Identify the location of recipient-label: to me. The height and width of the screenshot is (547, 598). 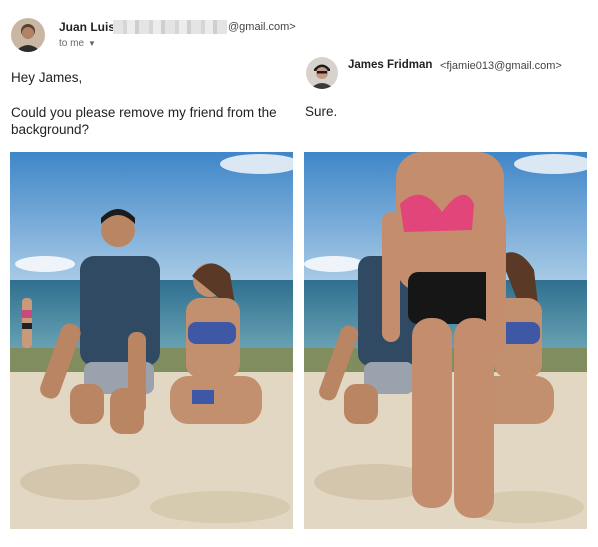
(72, 43).